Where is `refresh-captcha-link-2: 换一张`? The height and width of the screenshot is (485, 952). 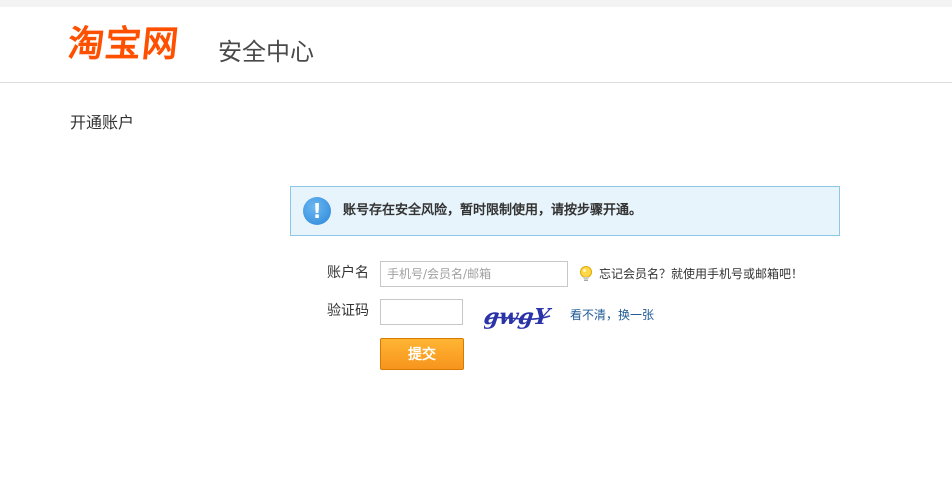 refresh-captcha-link-2: 换一张 is located at coordinates (636, 315).